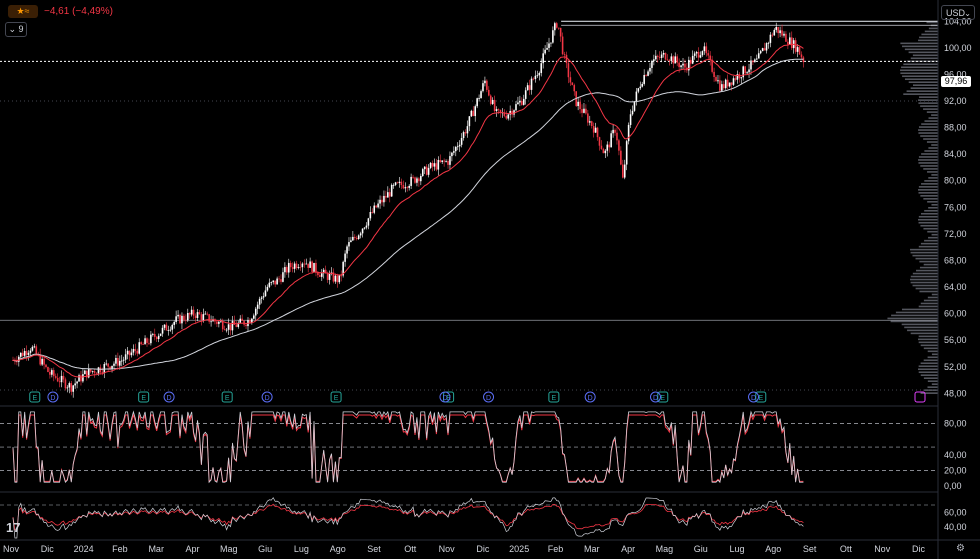  What do you see at coordinates (958, 12) in the screenshot?
I see `currency-selector: USD ⌄` at bounding box center [958, 12].